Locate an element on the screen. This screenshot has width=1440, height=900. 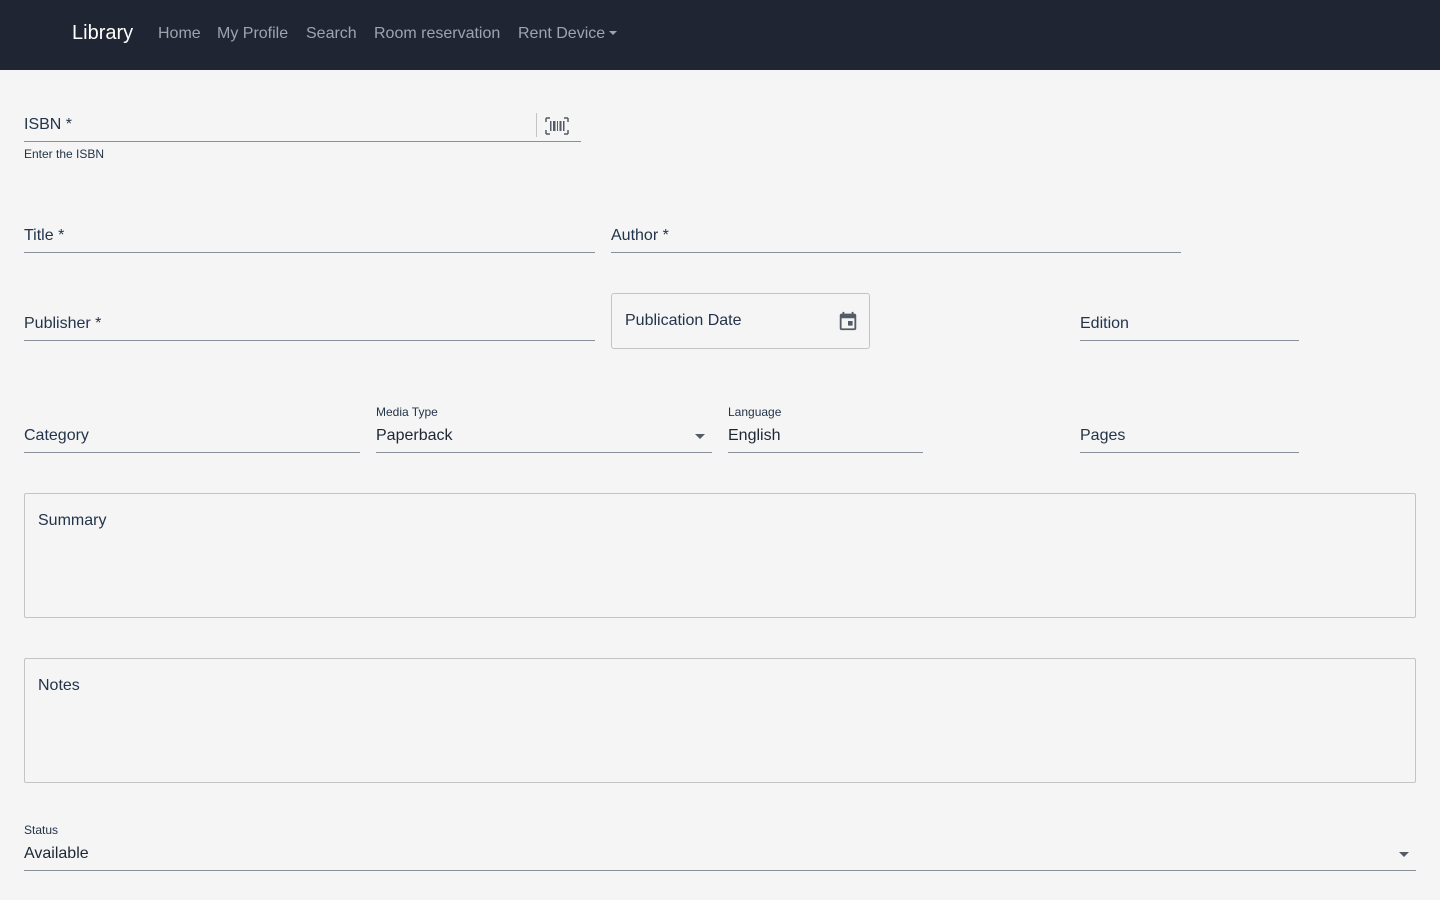
status-value: Available is located at coordinates (56, 853).